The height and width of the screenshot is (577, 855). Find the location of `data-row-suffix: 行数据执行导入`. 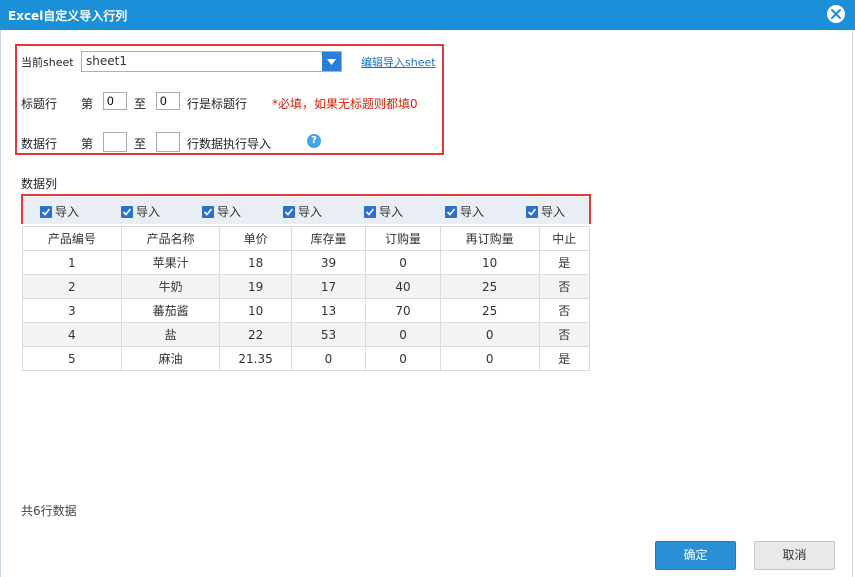

data-row-suffix: 行数据执行导入 is located at coordinates (229, 144).